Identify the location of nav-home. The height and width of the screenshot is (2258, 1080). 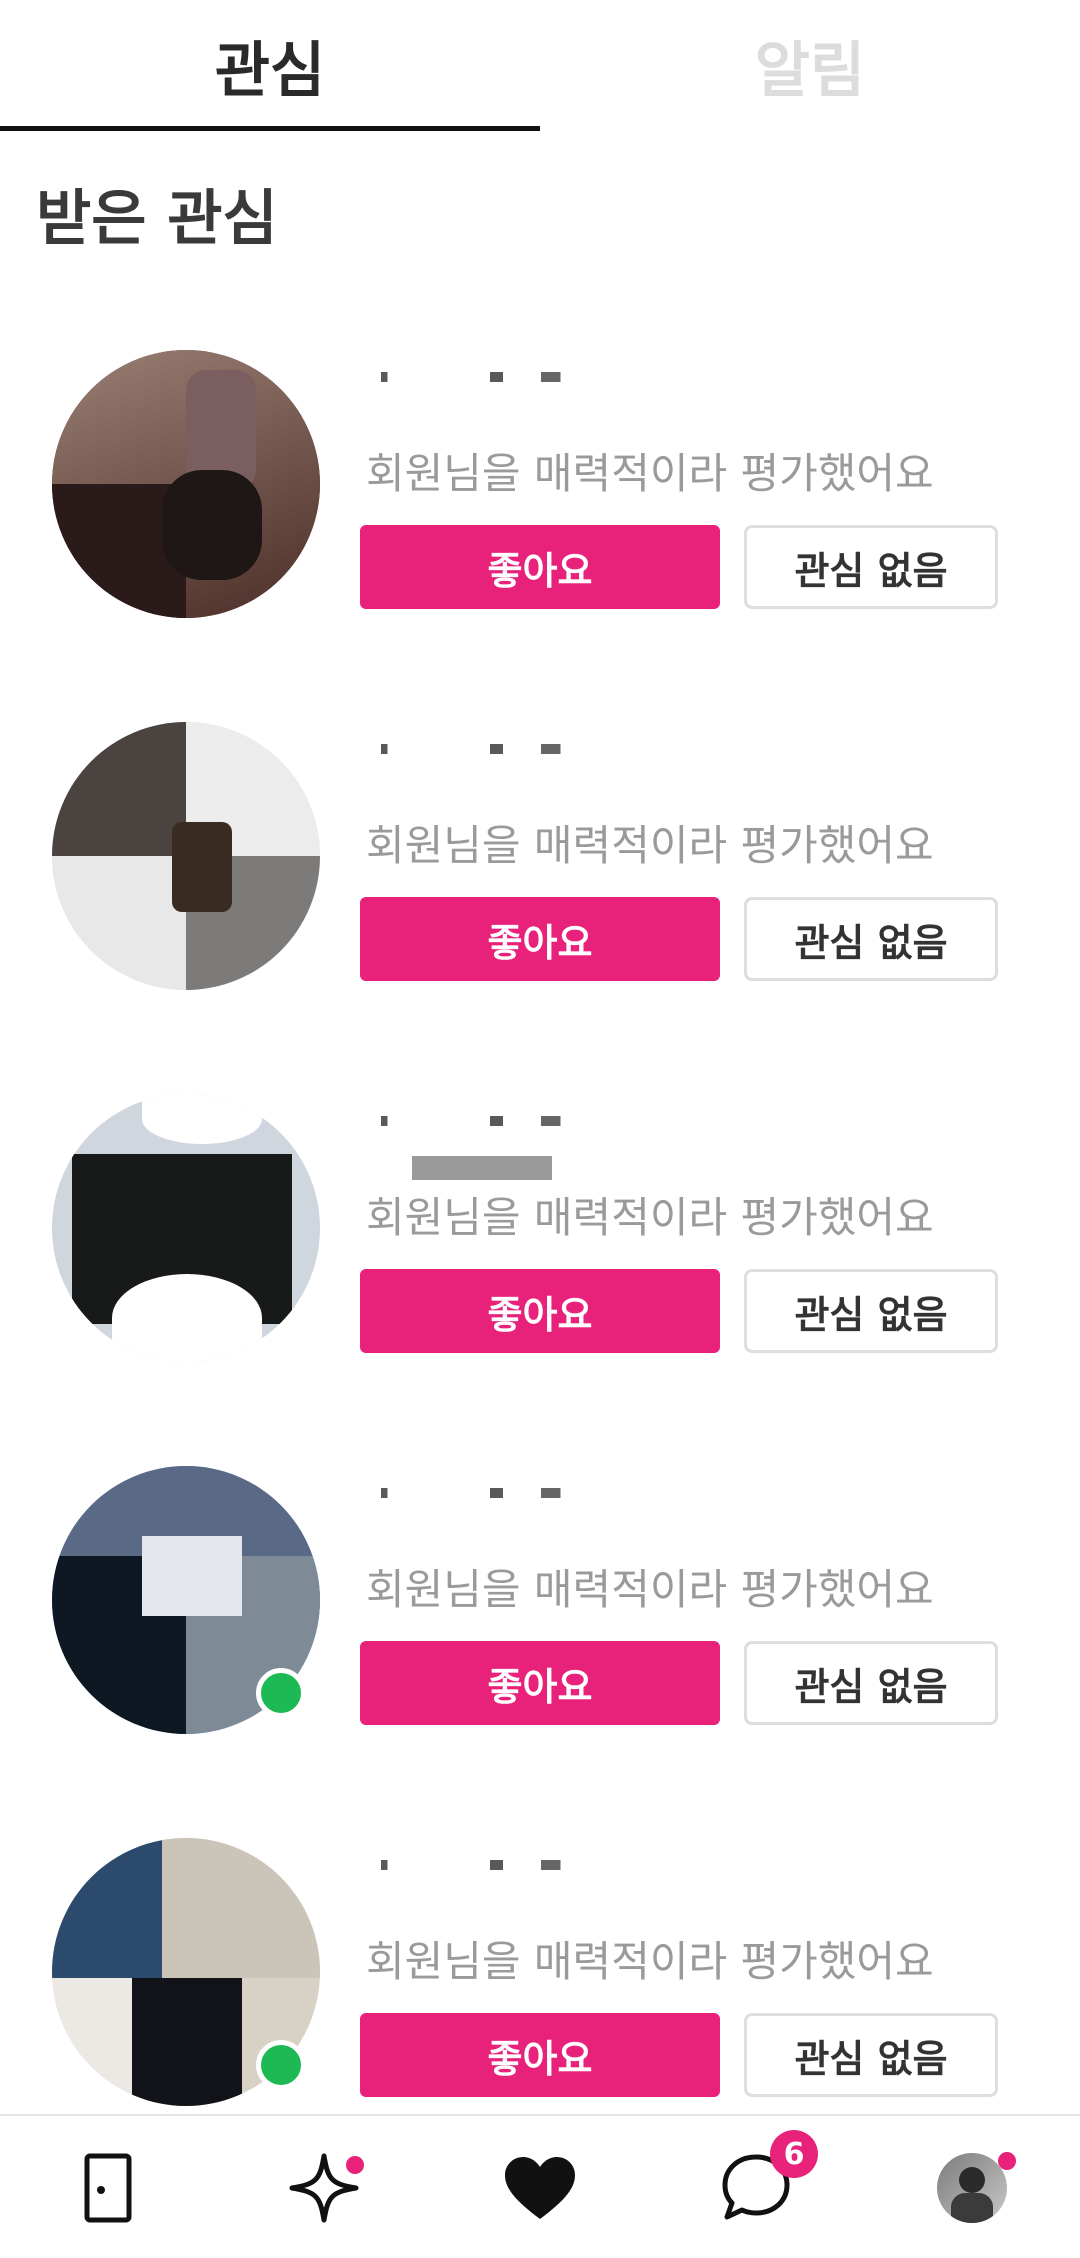
(108, 2187).